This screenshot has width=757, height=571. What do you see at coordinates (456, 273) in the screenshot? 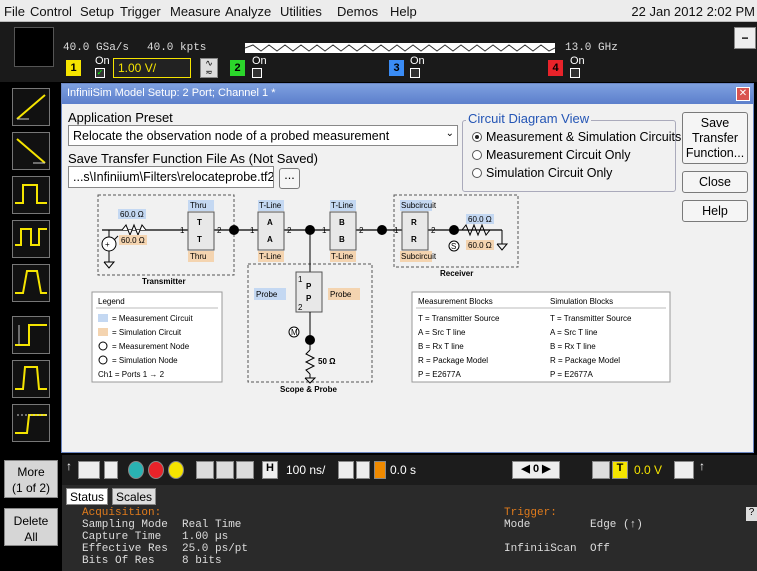
I see `receiver-label: Receiver` at bounding box center [456, 273].